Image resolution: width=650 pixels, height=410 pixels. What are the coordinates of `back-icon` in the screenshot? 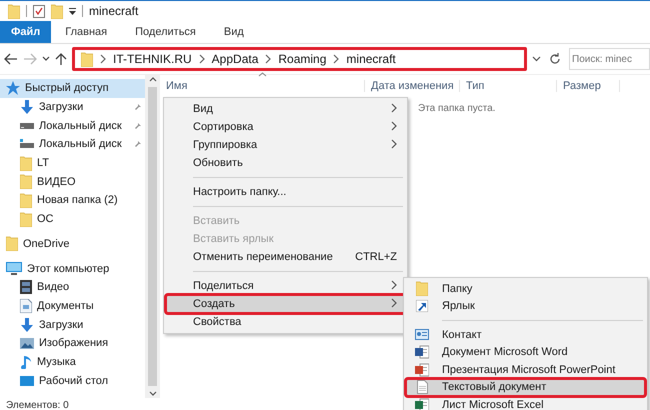 It's located at (11, 59).